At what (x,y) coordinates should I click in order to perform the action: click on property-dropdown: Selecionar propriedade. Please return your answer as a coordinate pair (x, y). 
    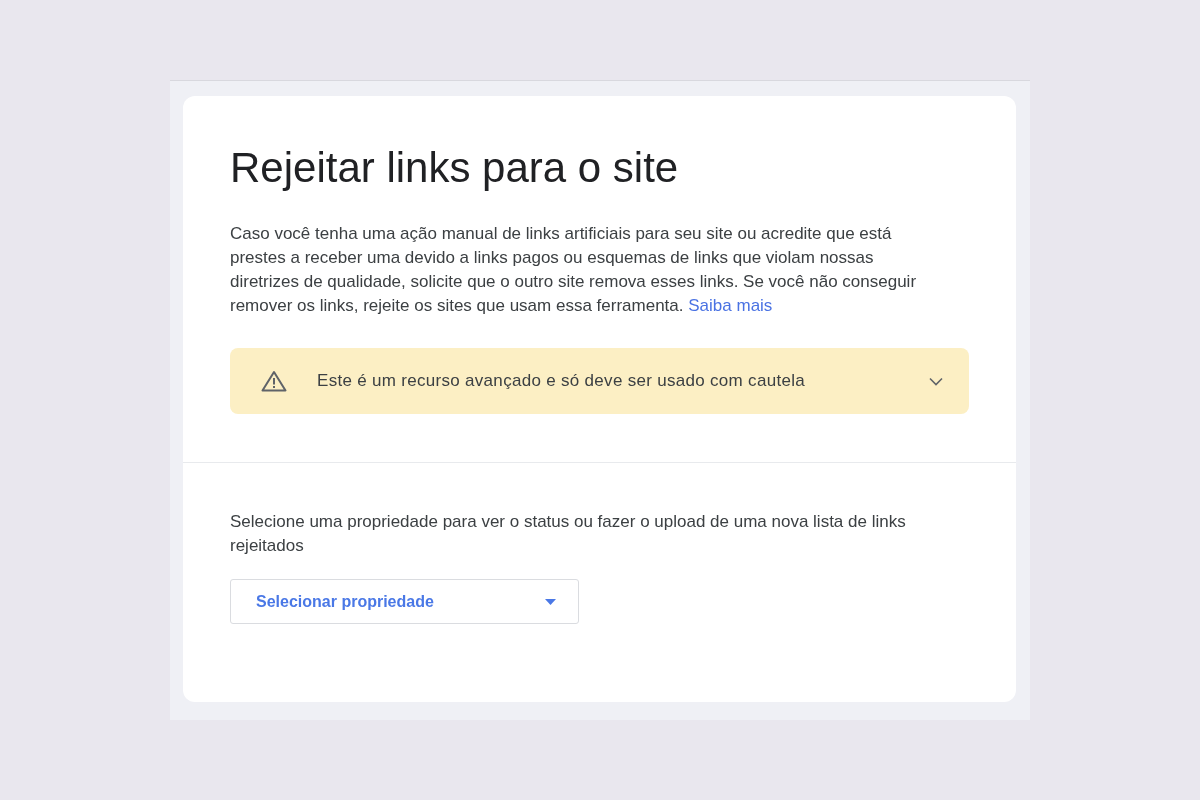
    Looking at the image, I should click on (404, 601).